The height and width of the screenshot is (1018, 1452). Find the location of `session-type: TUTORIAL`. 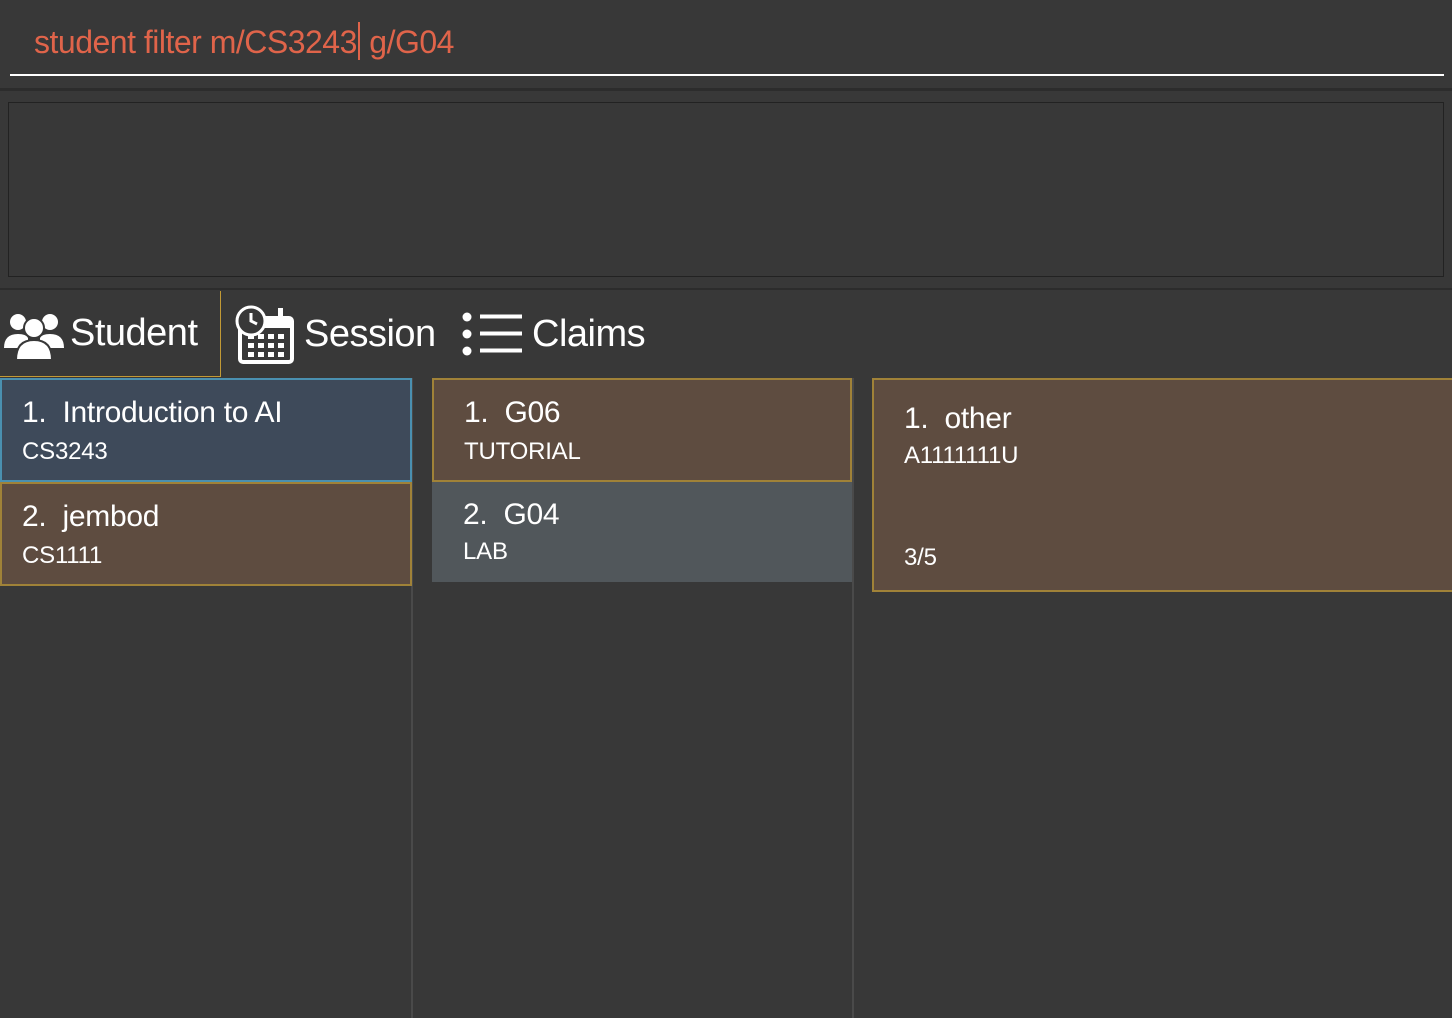

session-type: TUTORIAL is located at coordinates (522, 451).